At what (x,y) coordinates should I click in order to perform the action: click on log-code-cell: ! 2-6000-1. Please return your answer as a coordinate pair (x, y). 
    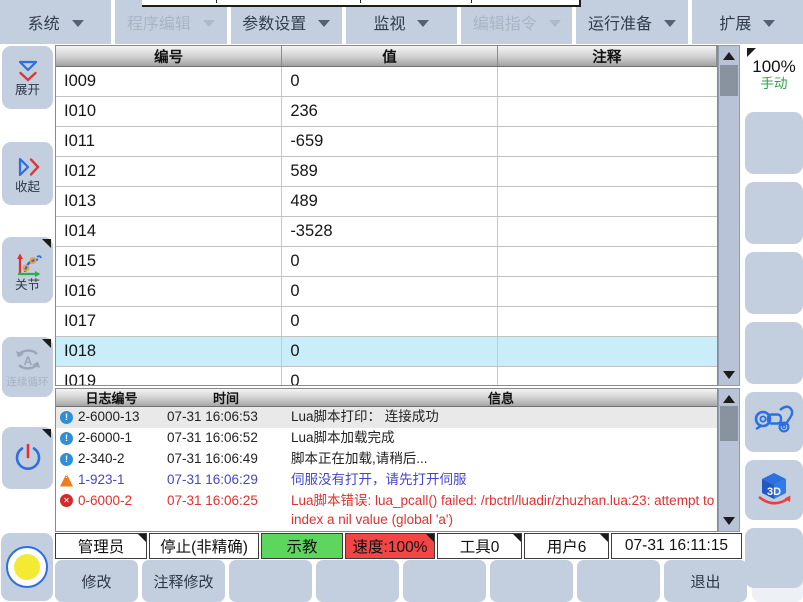
    Looking at the image, I should click on (111, 438).